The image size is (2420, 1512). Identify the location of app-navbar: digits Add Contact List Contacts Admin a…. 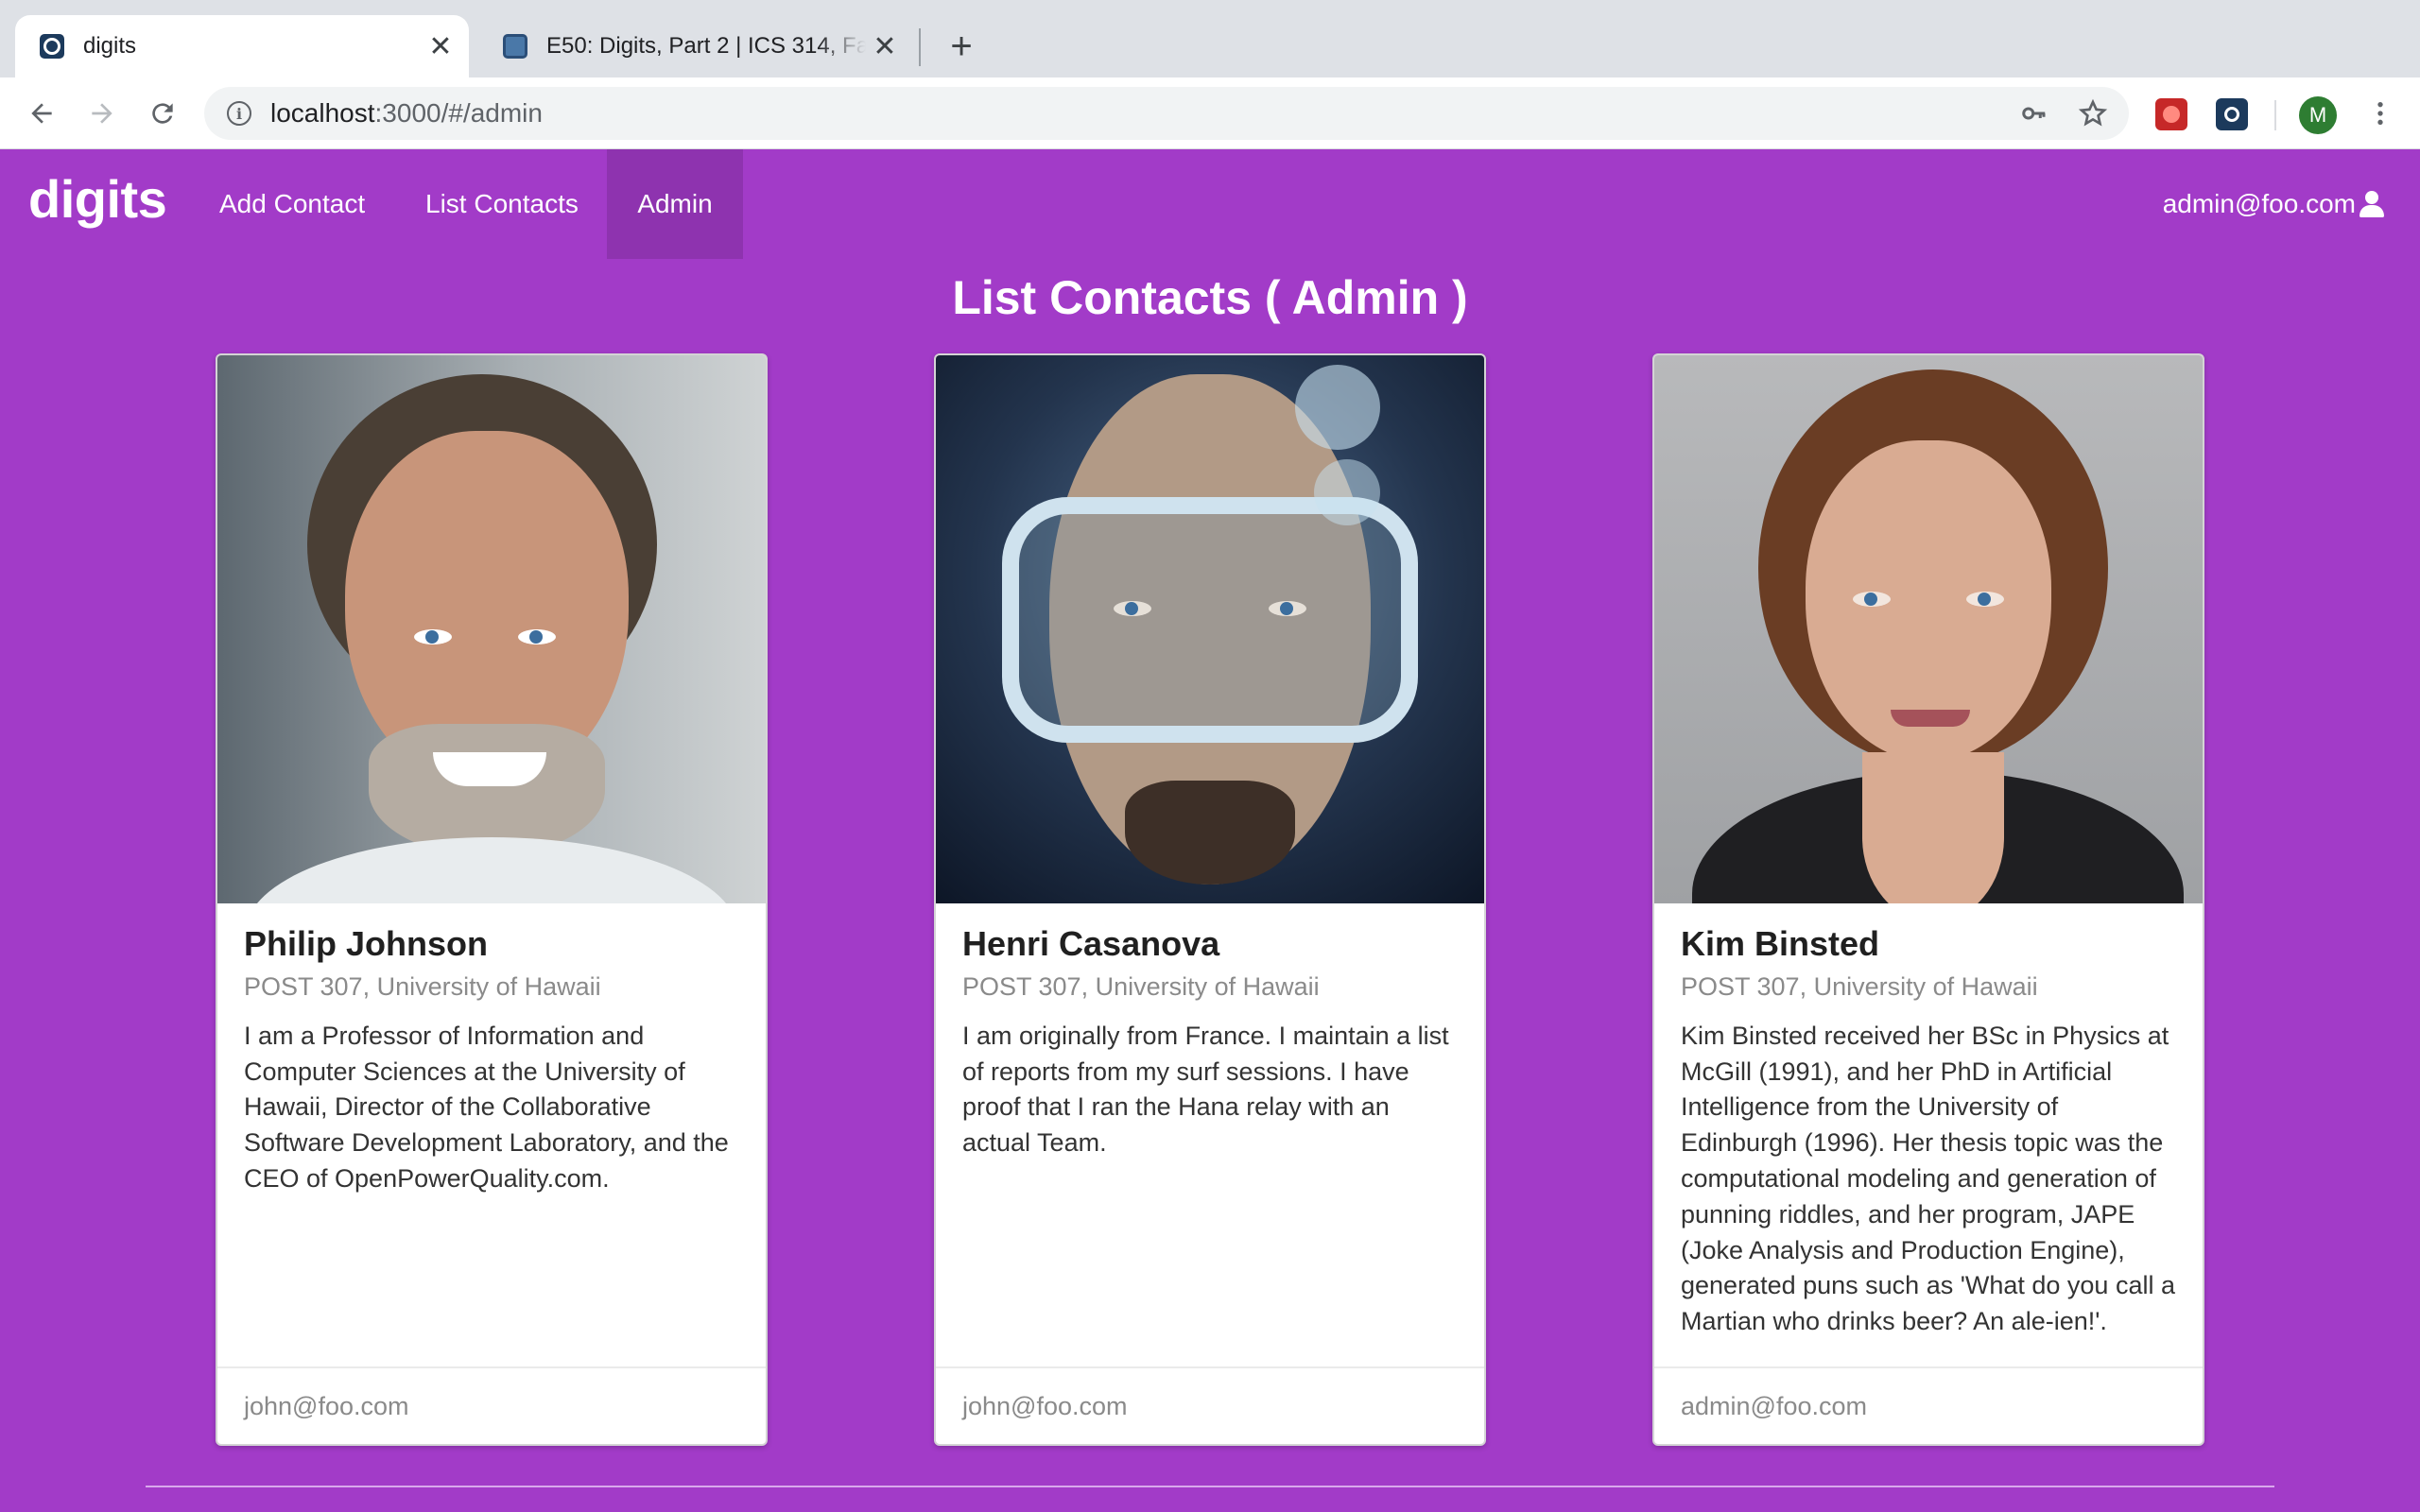
(1210, 204).